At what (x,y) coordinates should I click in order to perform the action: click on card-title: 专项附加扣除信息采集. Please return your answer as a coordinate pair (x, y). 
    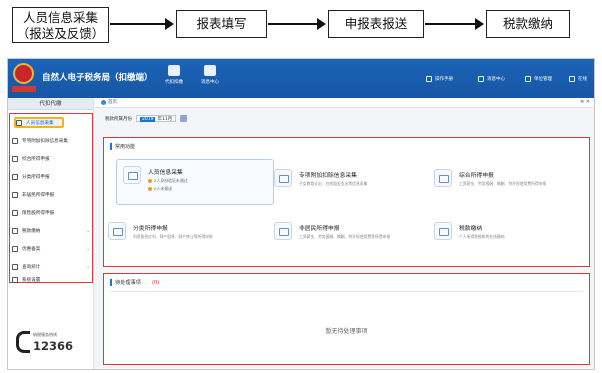
    Looking at the image, I should click on (328, 176).